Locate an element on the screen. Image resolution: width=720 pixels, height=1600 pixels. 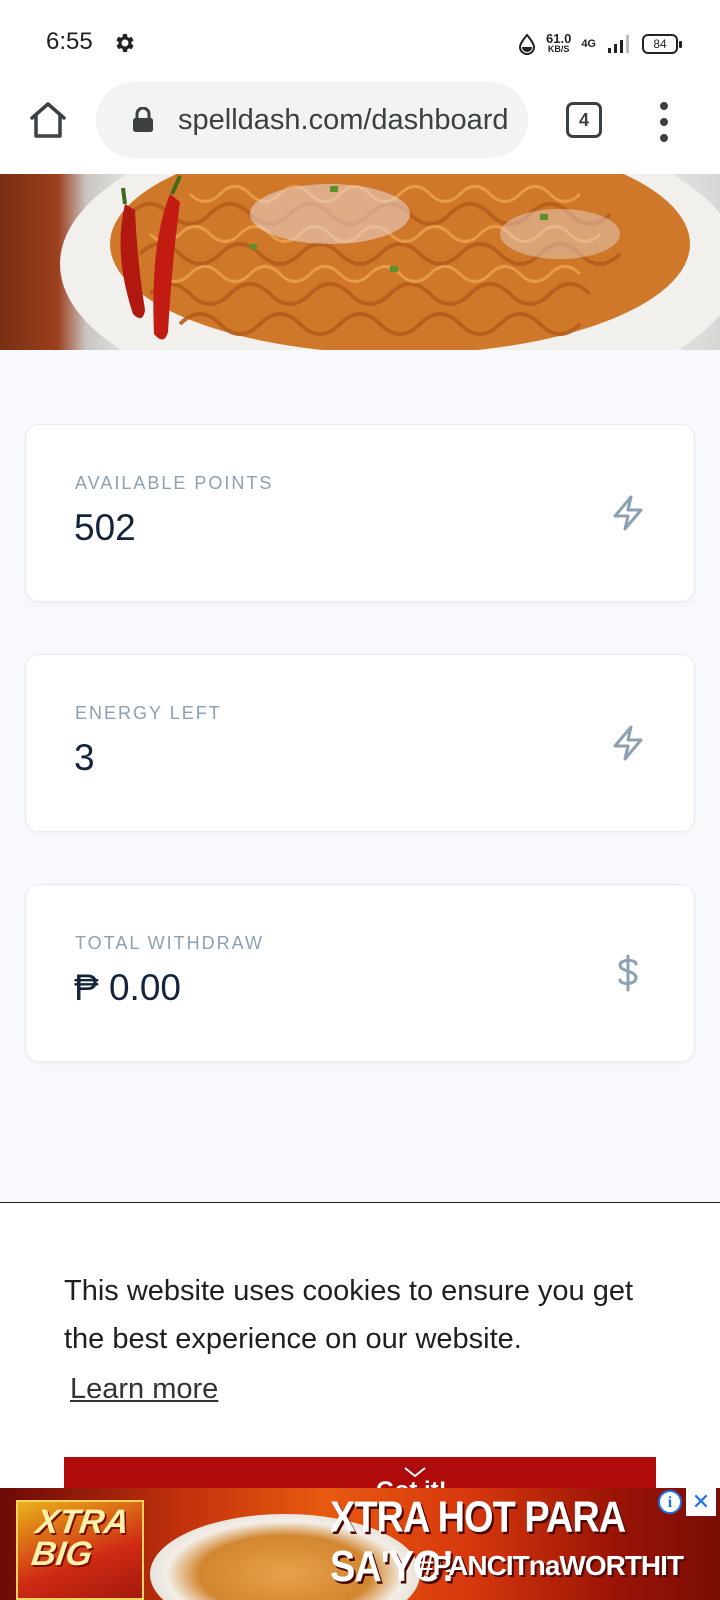
info-icon: i is located at coordinates (670, 1502).